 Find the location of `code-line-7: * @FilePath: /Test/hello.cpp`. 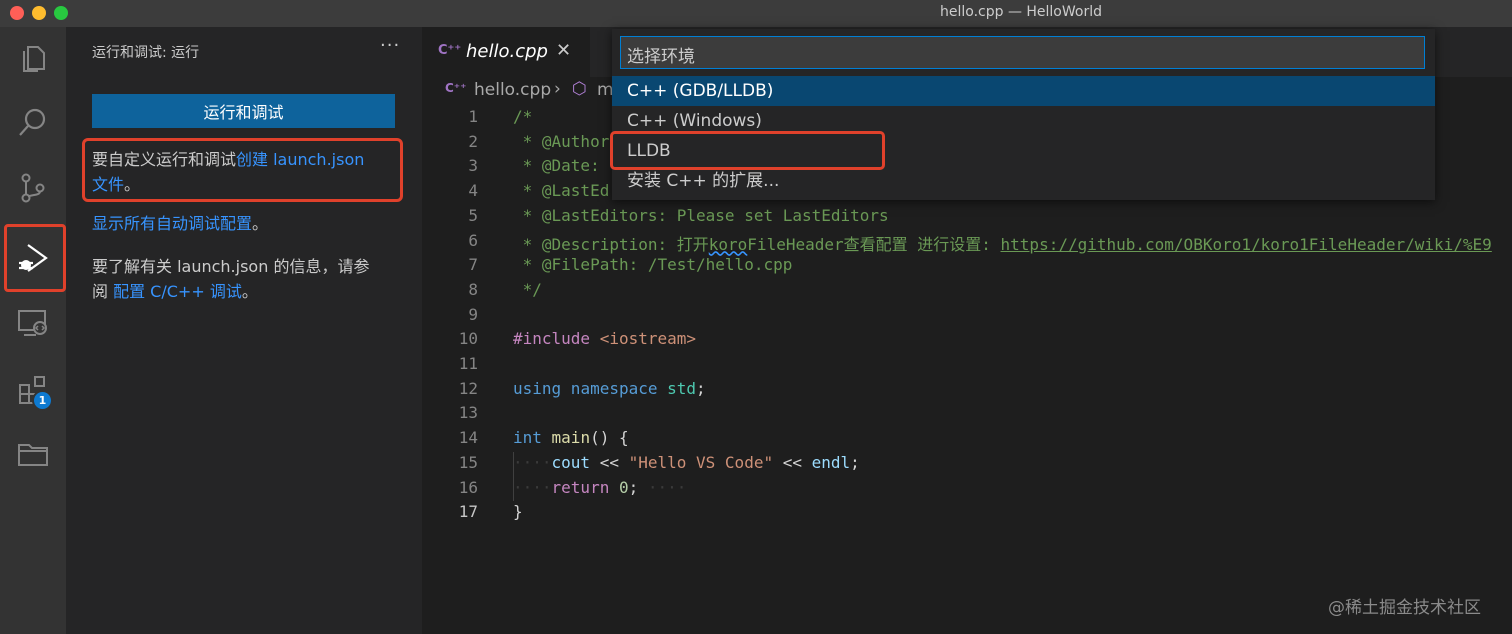

code-line-7: * @FilePath: /Test/hello.cpp is located at coordinates (653, 265).